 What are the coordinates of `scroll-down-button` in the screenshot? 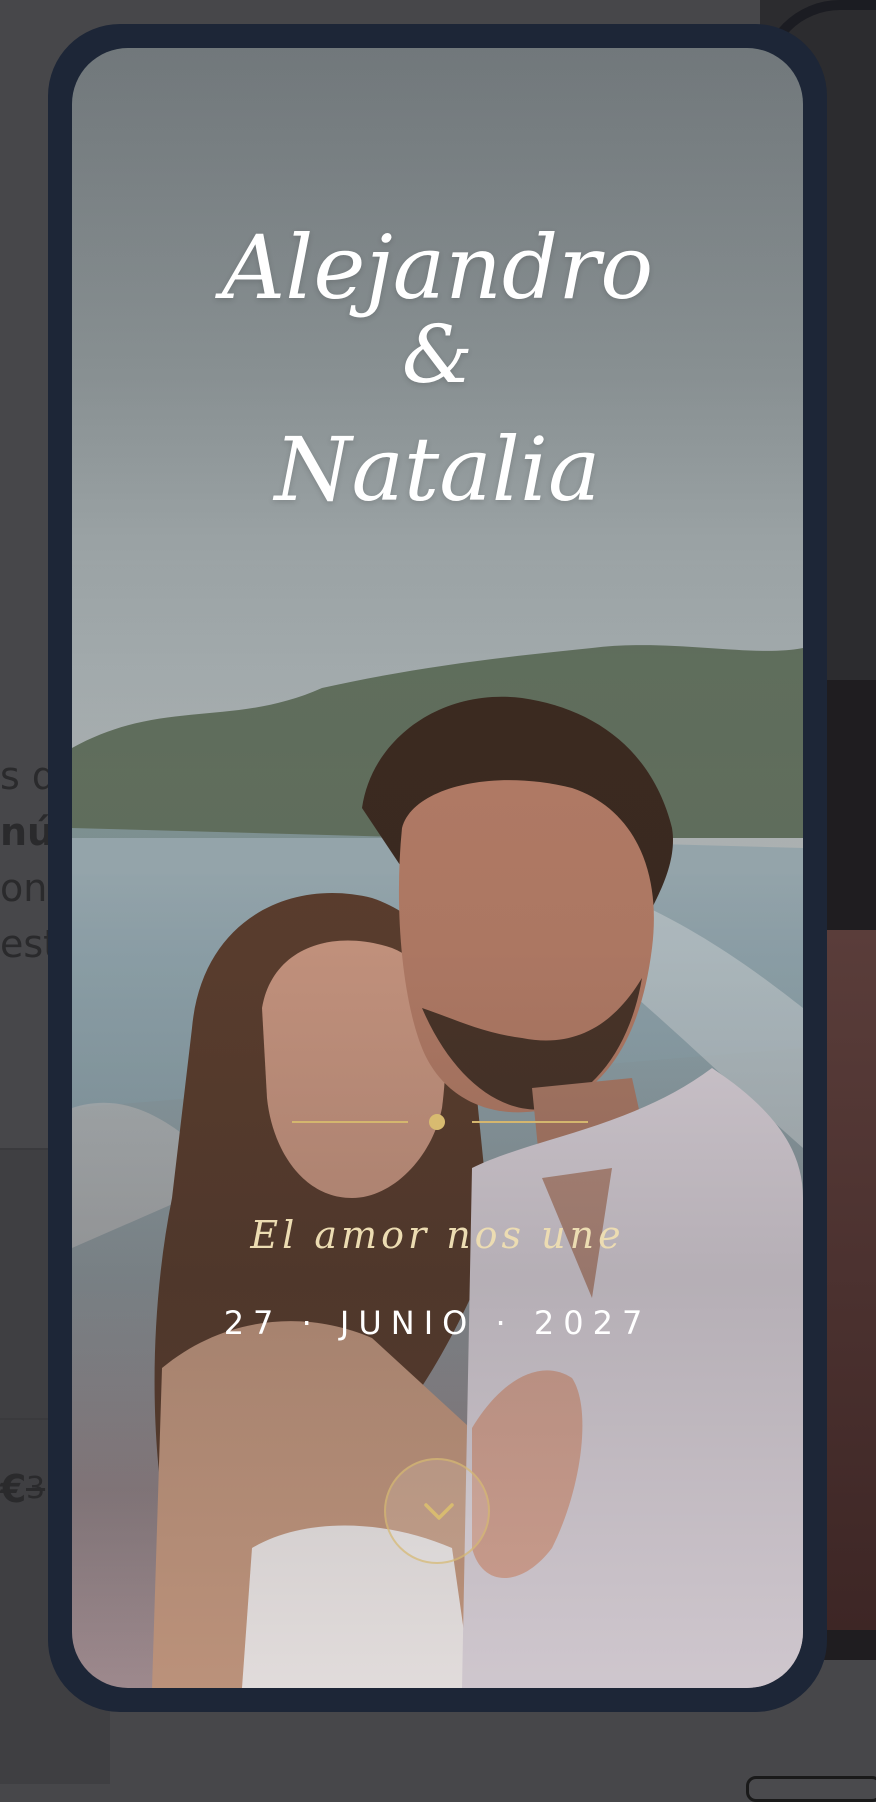 It's located at (437, 1511).